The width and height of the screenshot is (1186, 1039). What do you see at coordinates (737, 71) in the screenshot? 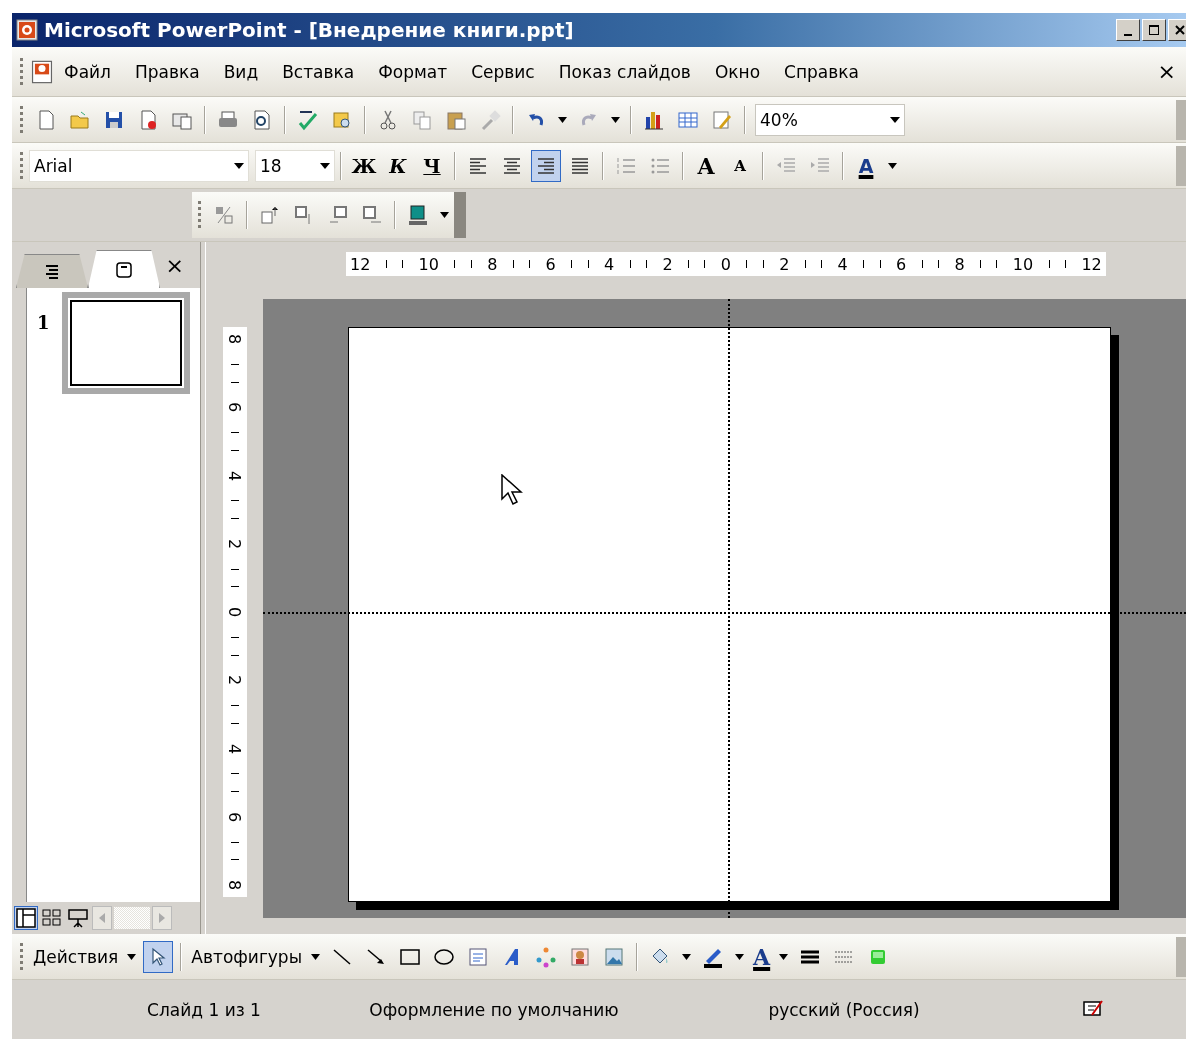
I see `menu-item: Окно` at bounding box center [737, 71].